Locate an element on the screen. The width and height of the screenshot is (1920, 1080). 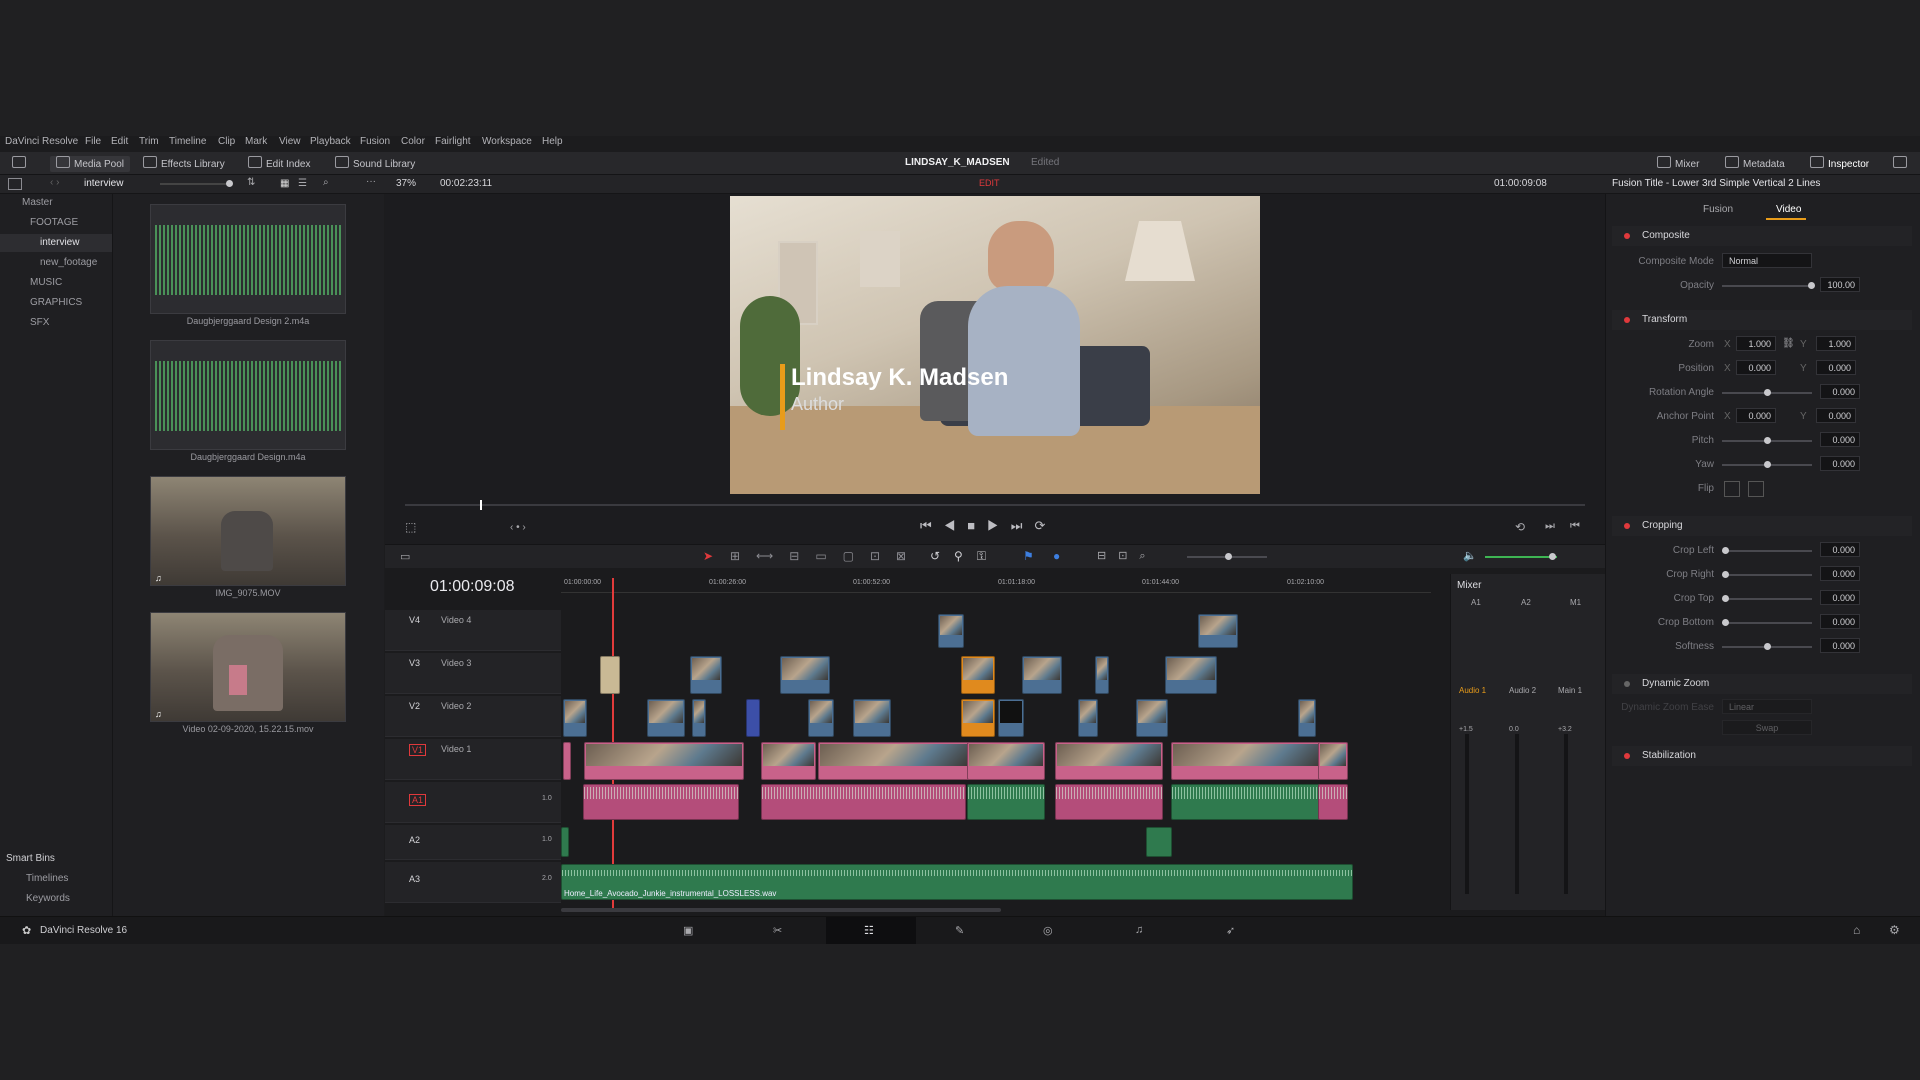
monitor-icon is located at coordinates (21, 164).